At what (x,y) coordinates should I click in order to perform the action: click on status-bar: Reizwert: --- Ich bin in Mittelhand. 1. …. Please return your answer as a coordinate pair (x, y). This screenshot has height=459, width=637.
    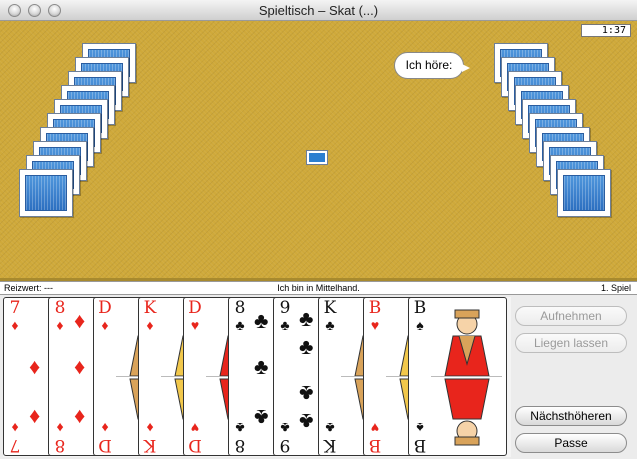
    Looking at the image, I should click on (318, 288).